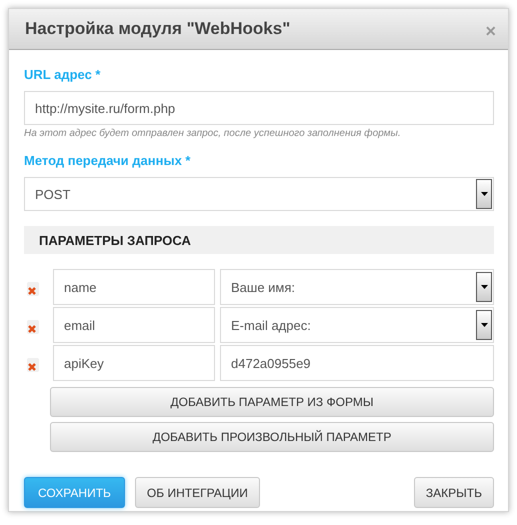 Image resolution: width=517 pixels, height=525 pixels. What do you see at coordinates (357, 287) in the screenshot?
I see `parameter-value-select: Ваше имя:` at bounding box center [357, 287].